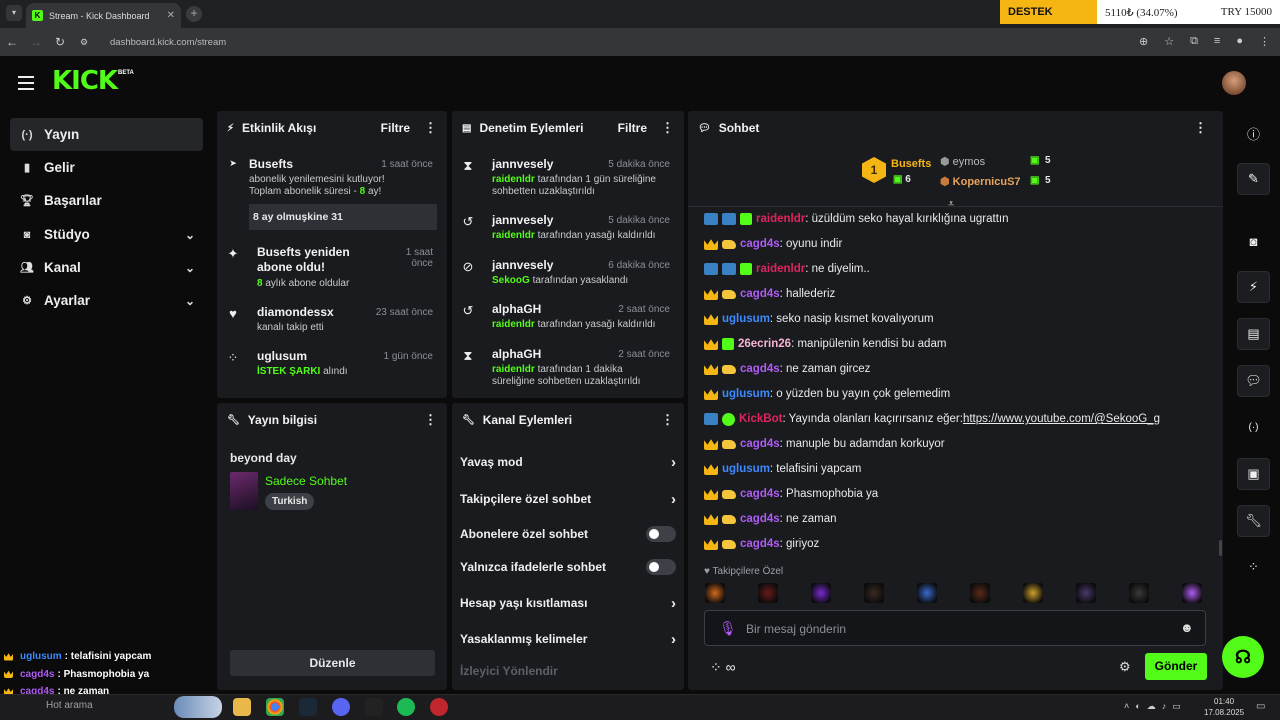  What do you see at coordinates (12, 42) in the screenshot?
I see `back-icon: ←` at bounding box center [12, 42].